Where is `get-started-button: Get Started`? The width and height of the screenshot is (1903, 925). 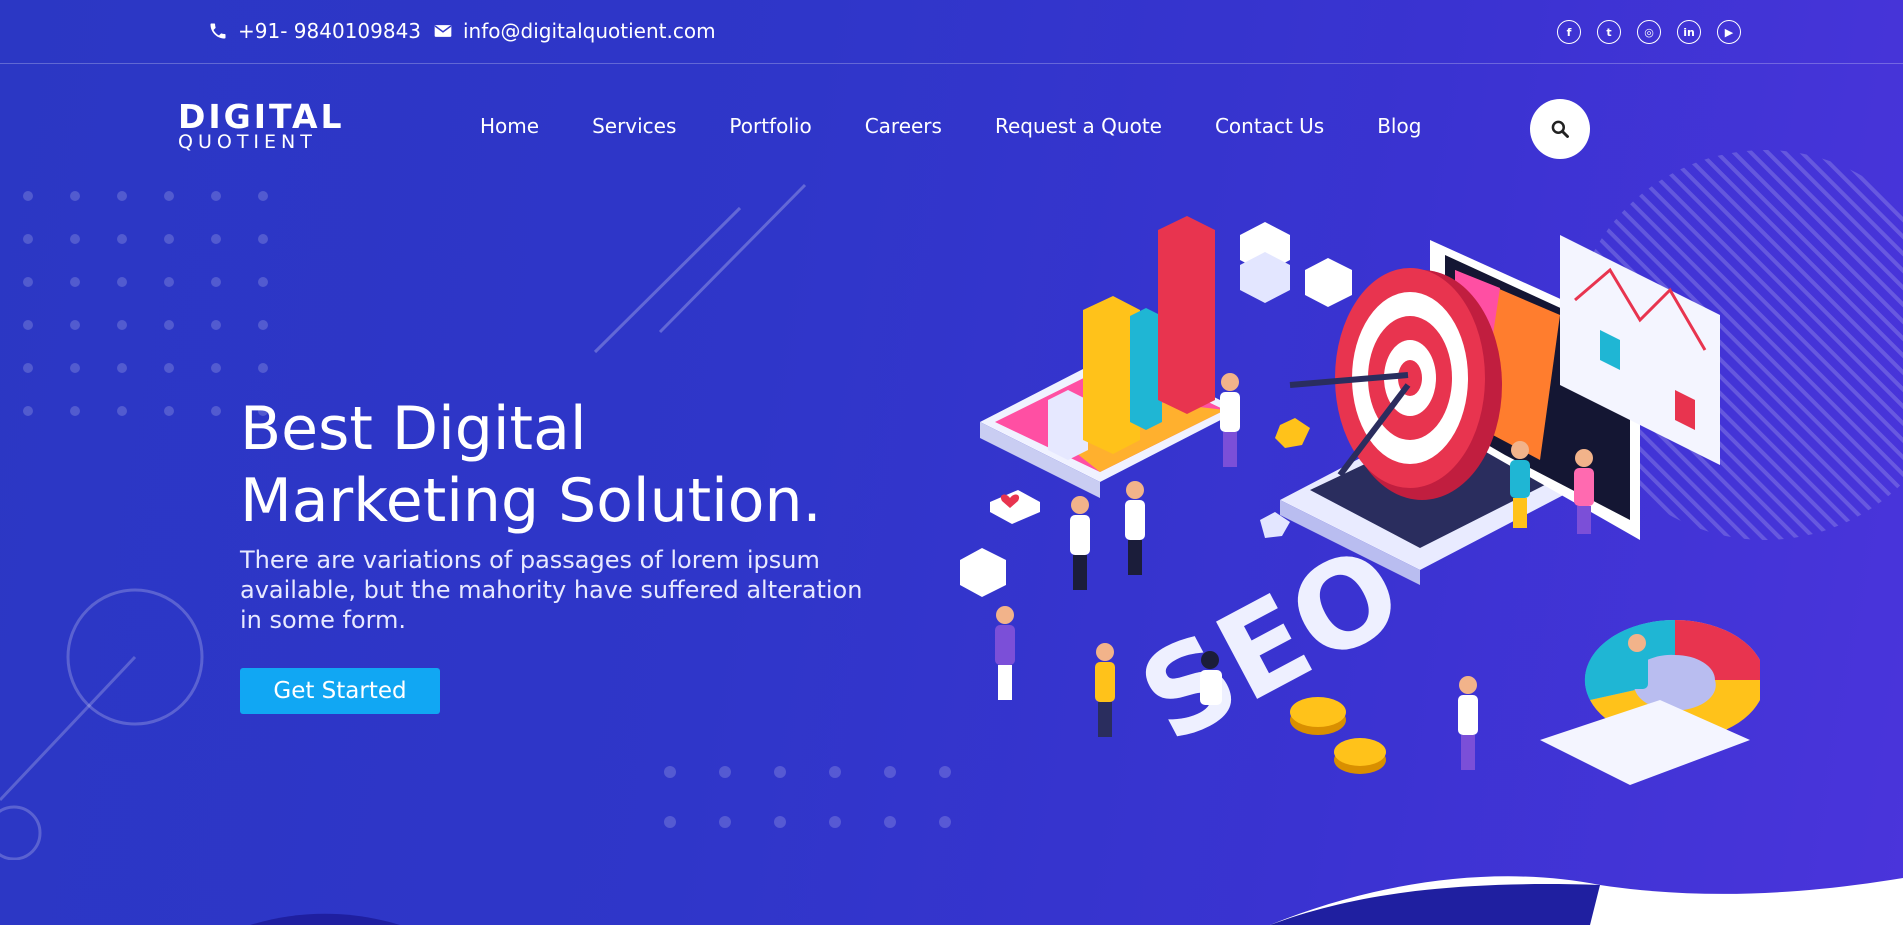 get-started-button: Get Started is located at coordinates (340, 691).